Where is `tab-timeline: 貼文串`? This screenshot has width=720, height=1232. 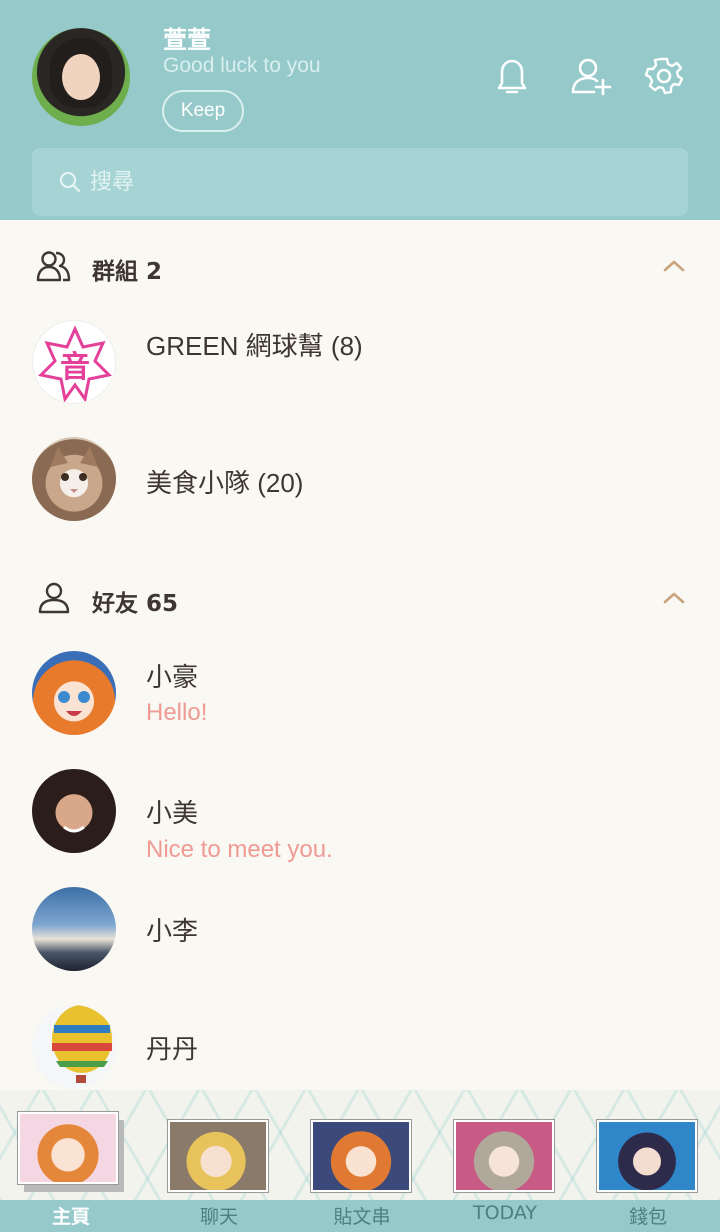
tab-timeline: 貼文串 is located at coordinates (362, 1172).